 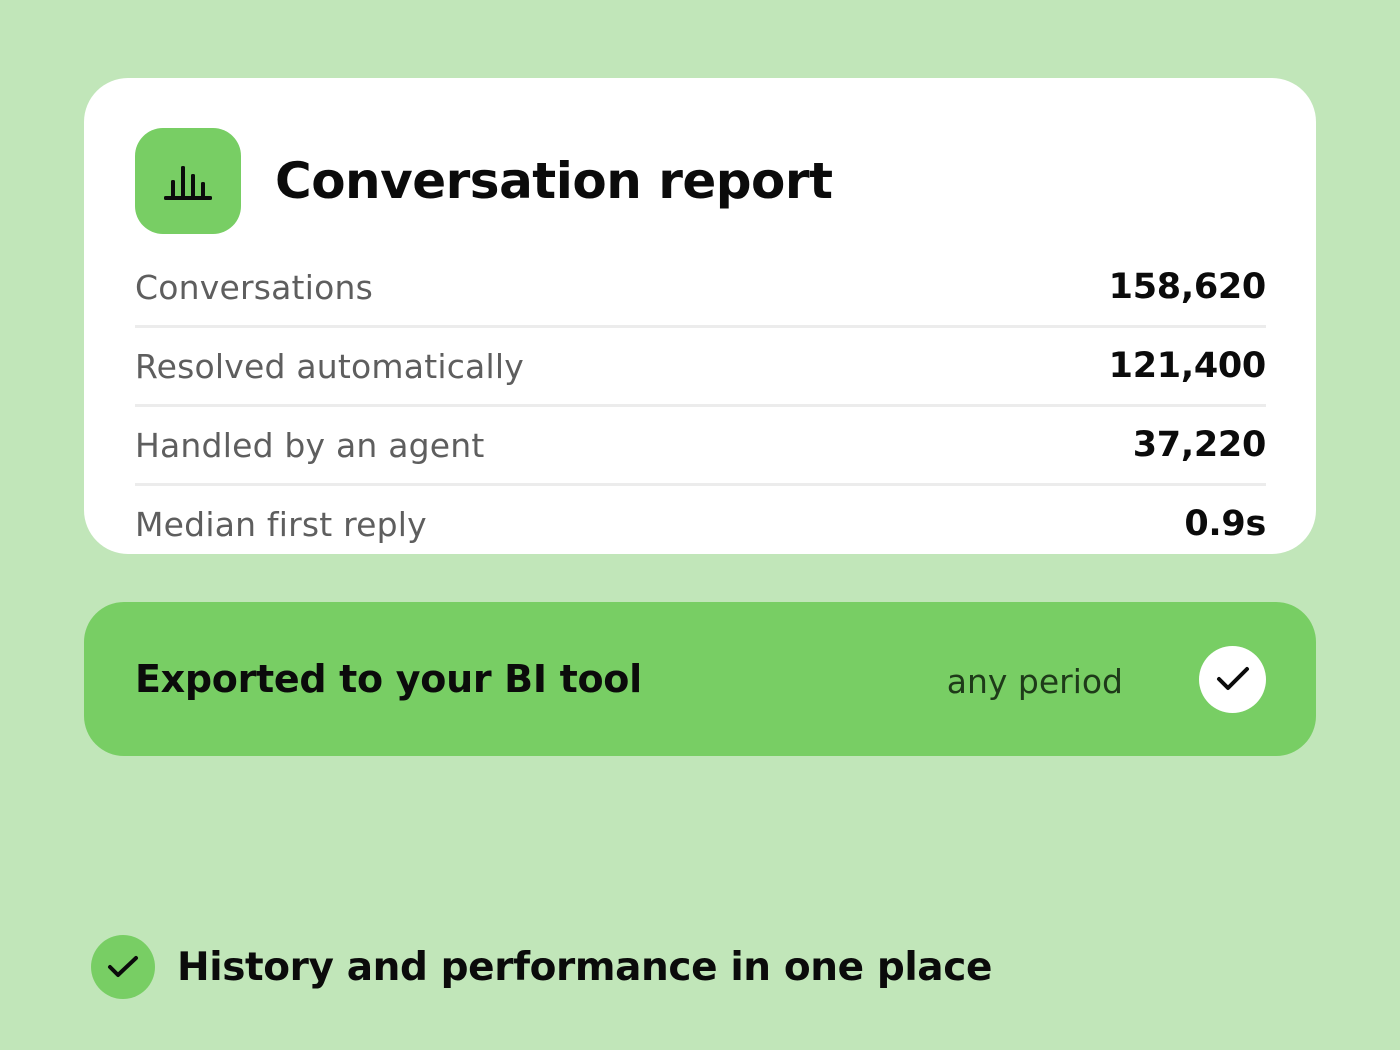 I want to click on stat-value: 37,220, so click(x=1199, y=445).